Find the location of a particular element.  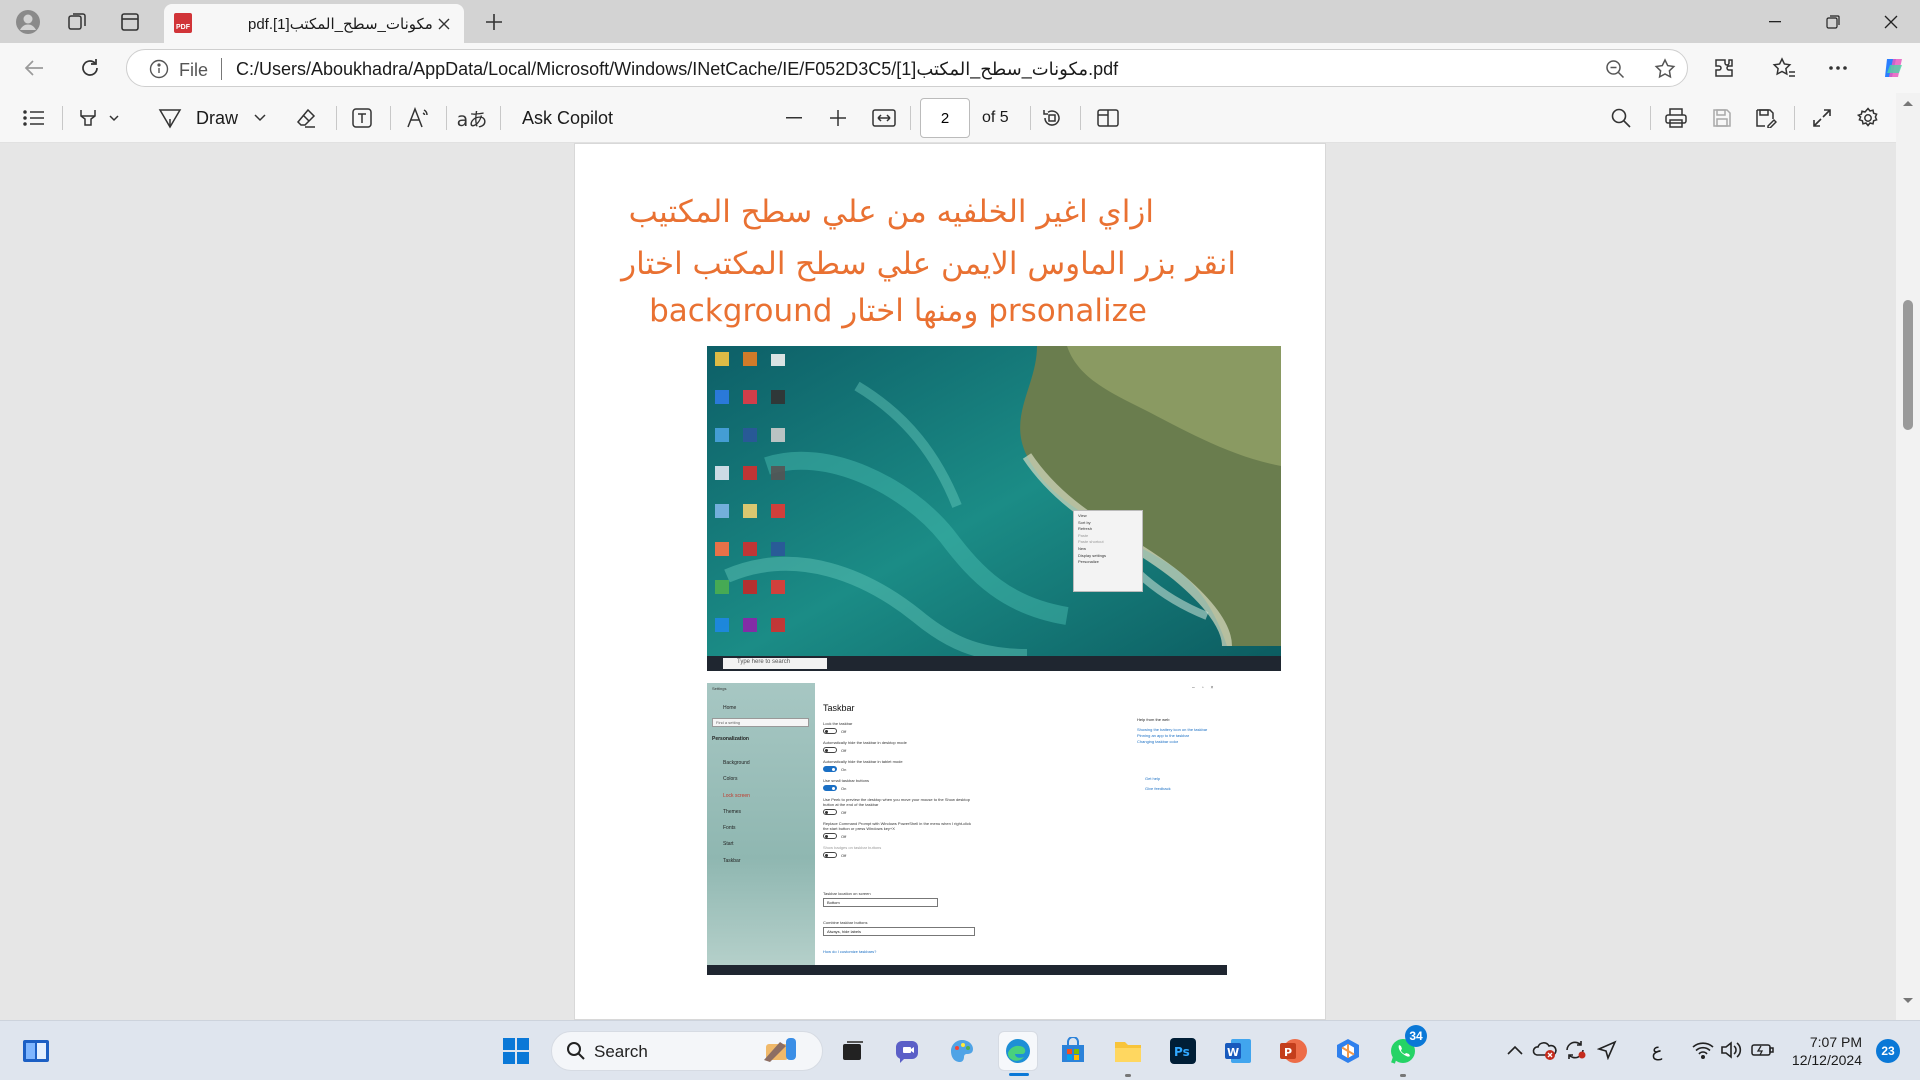

refresh-icon is located at coordinates (90, 68).